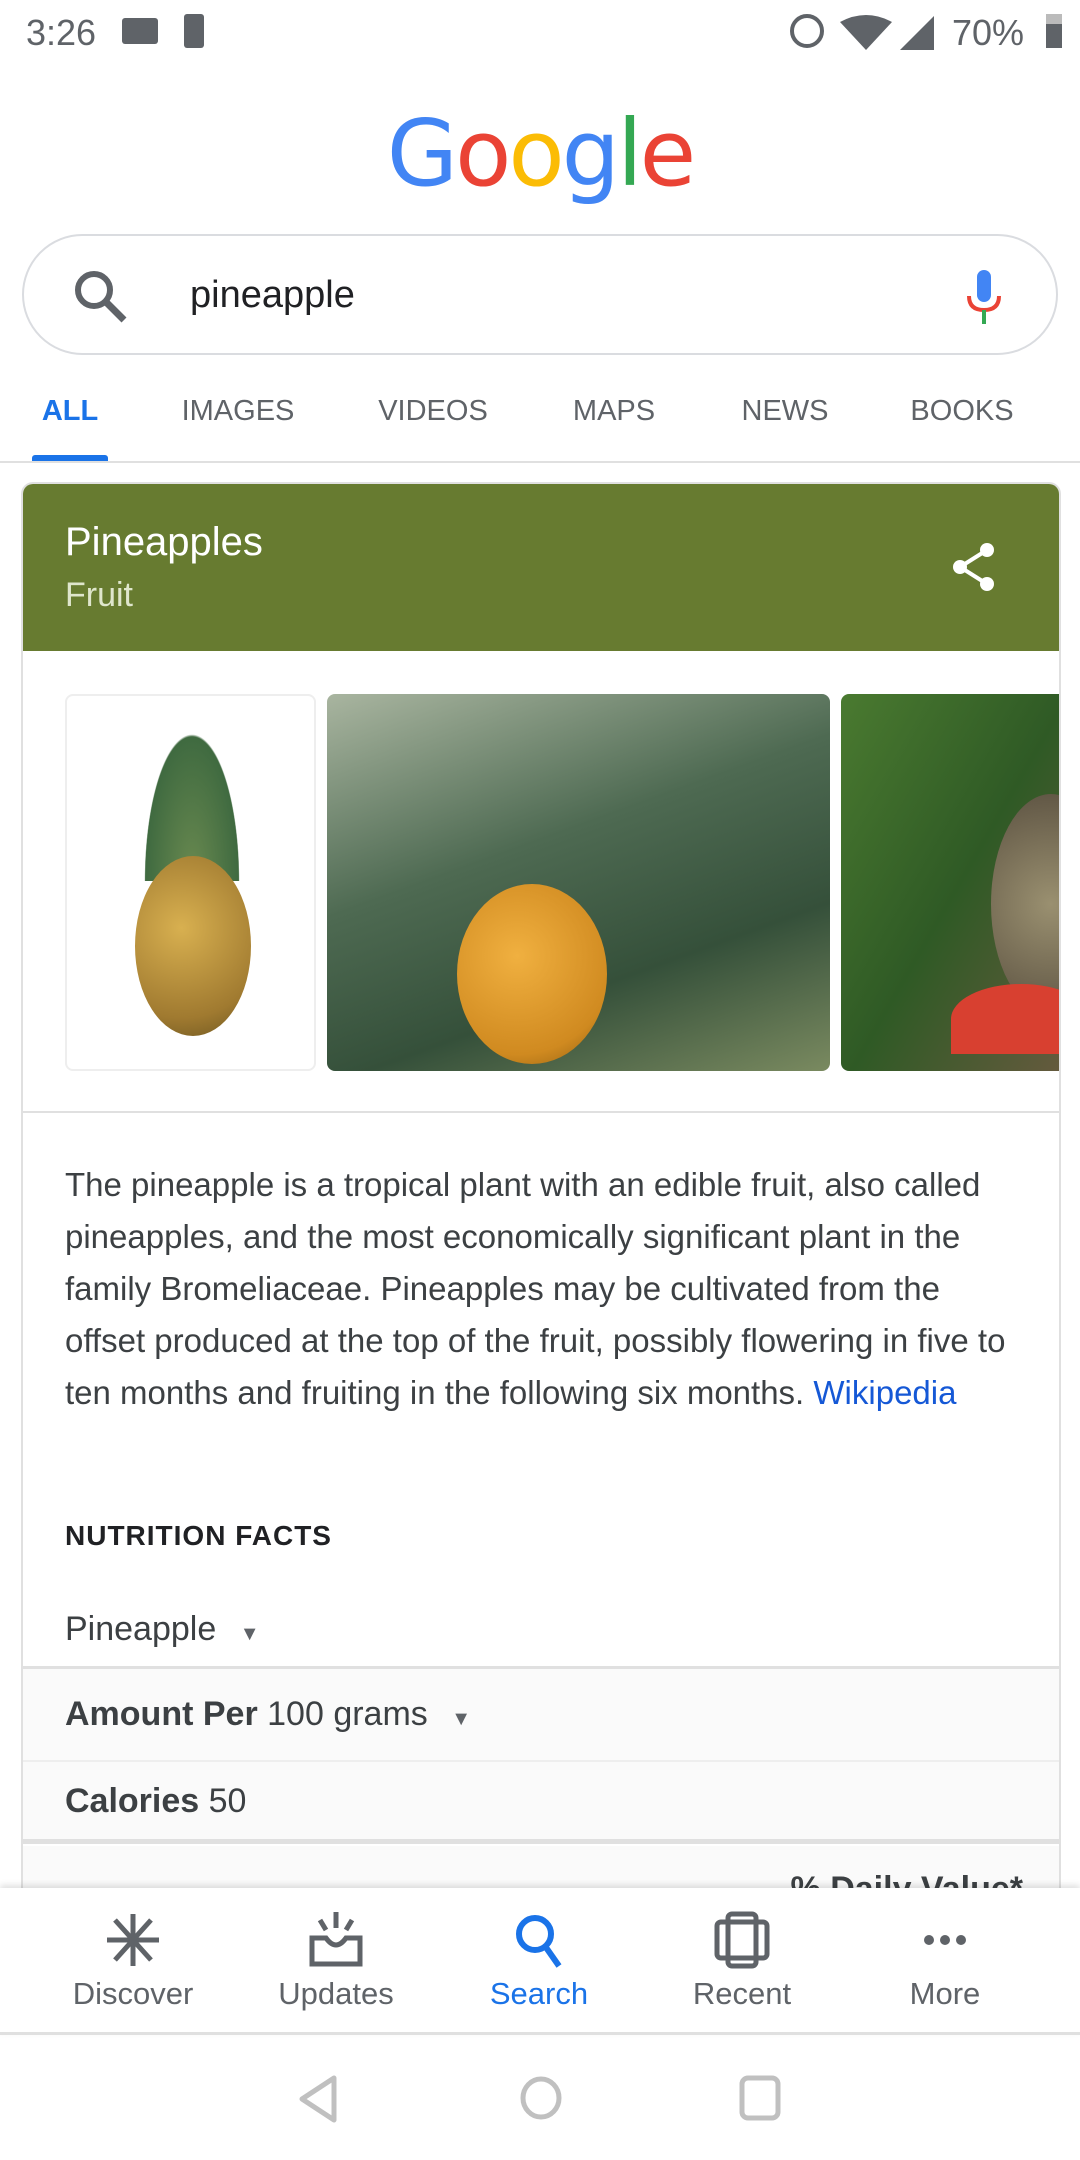 This screenshot has width=1080, height=2160. I want to click on asterisk-icon, so click(133, 1940).